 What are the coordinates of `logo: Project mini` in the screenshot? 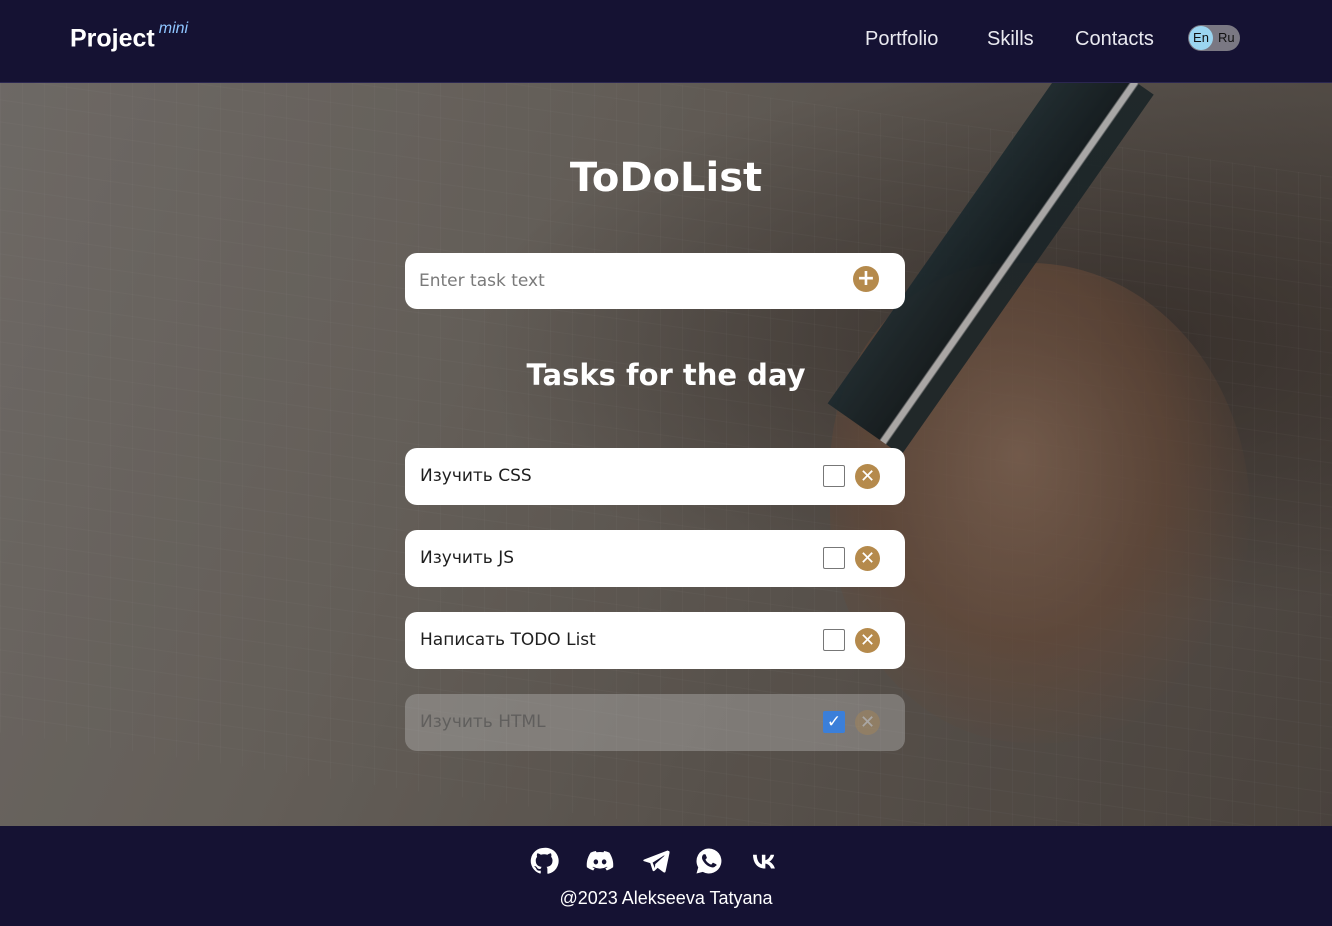 It's located at (129, 36).